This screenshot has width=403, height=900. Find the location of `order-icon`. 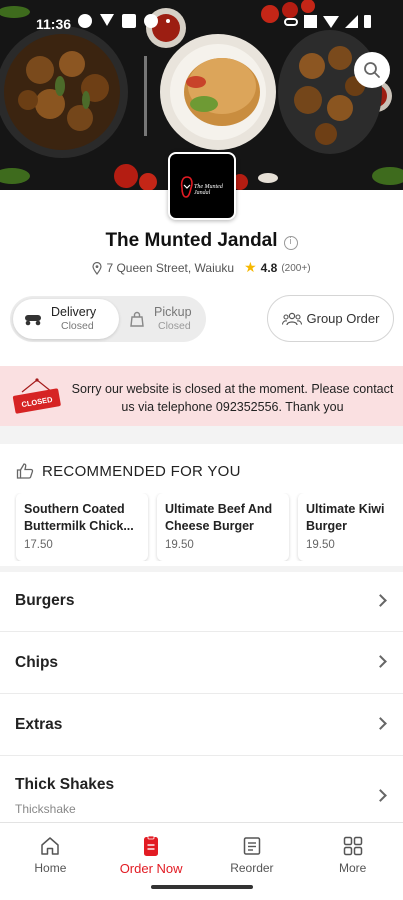

order-icon is located at coordinates (151, 845).